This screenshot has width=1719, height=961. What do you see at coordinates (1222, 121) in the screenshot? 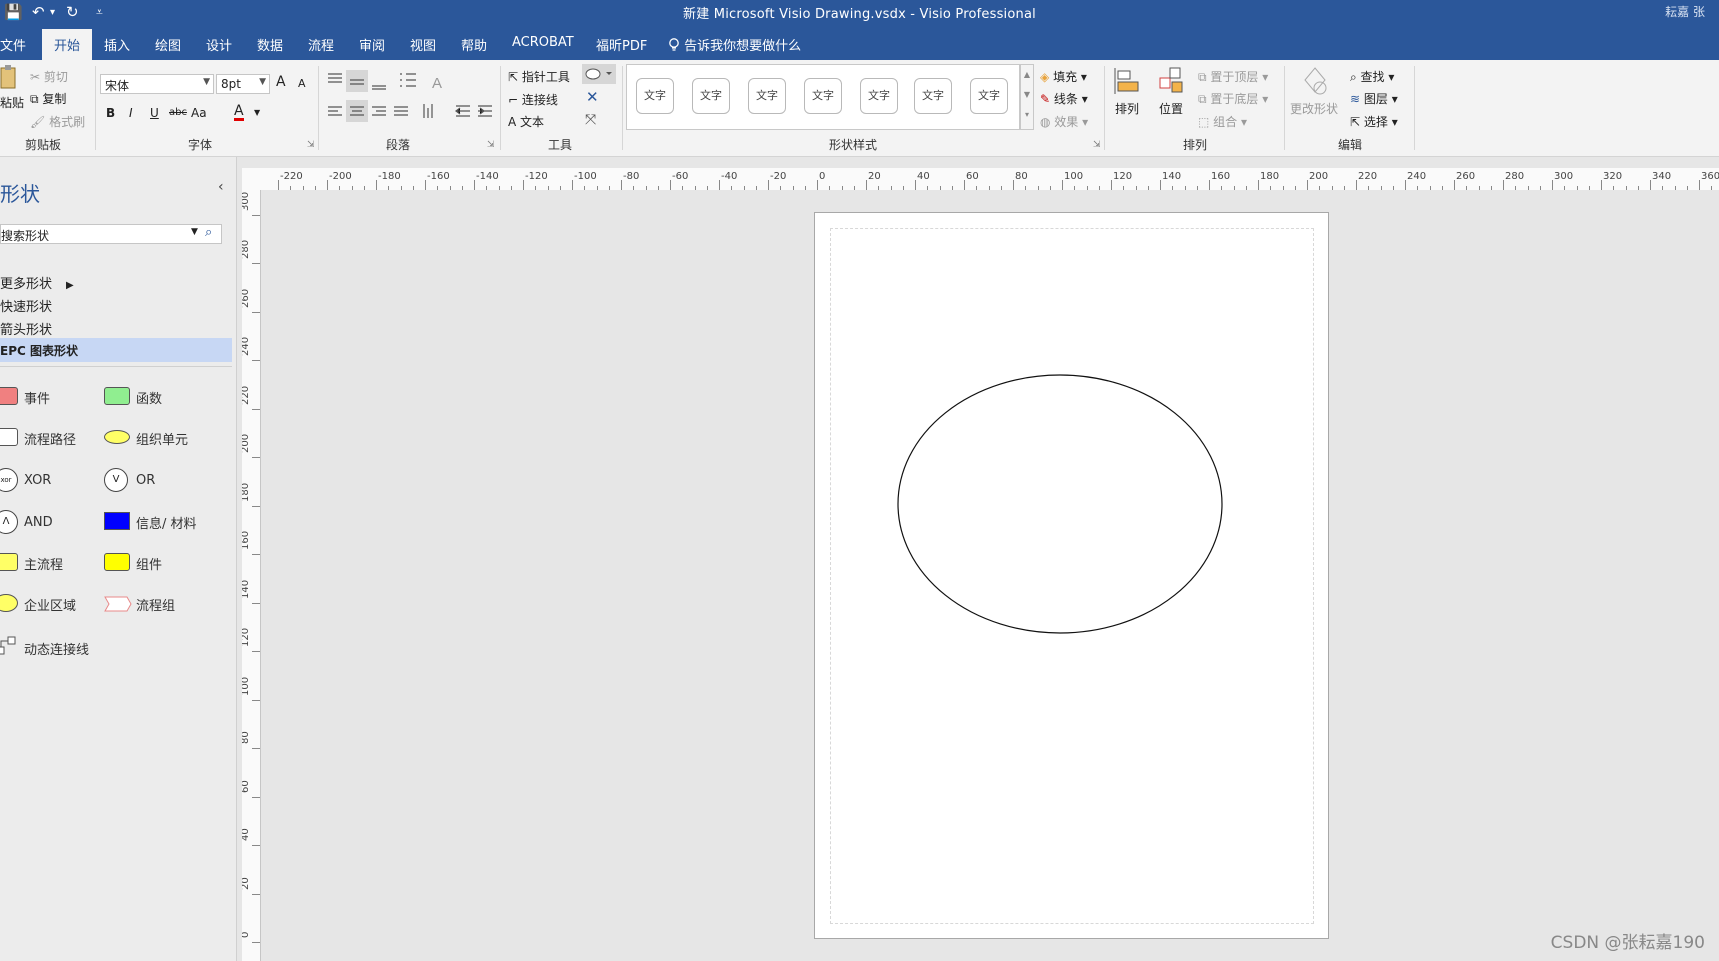
I see `group-button: ⬚ 组合 ▾` at bounding box center [1222, 121].